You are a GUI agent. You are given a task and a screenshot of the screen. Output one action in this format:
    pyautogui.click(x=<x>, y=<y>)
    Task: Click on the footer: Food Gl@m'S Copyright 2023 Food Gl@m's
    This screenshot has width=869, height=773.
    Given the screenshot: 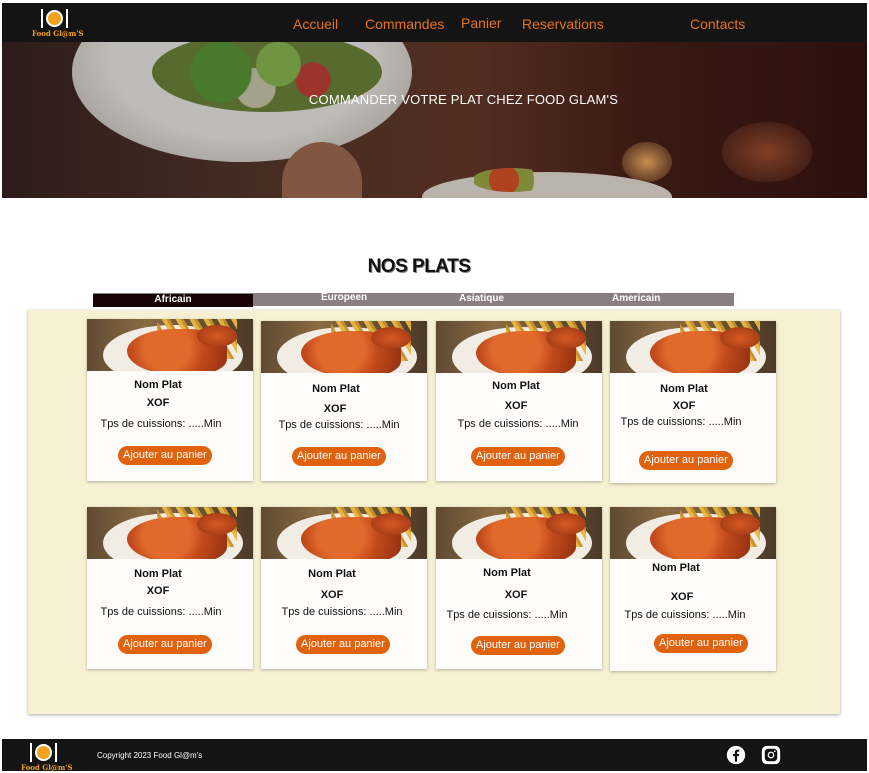 What is the action you would take?
    pyautogui.click(x=434, y=755)
    